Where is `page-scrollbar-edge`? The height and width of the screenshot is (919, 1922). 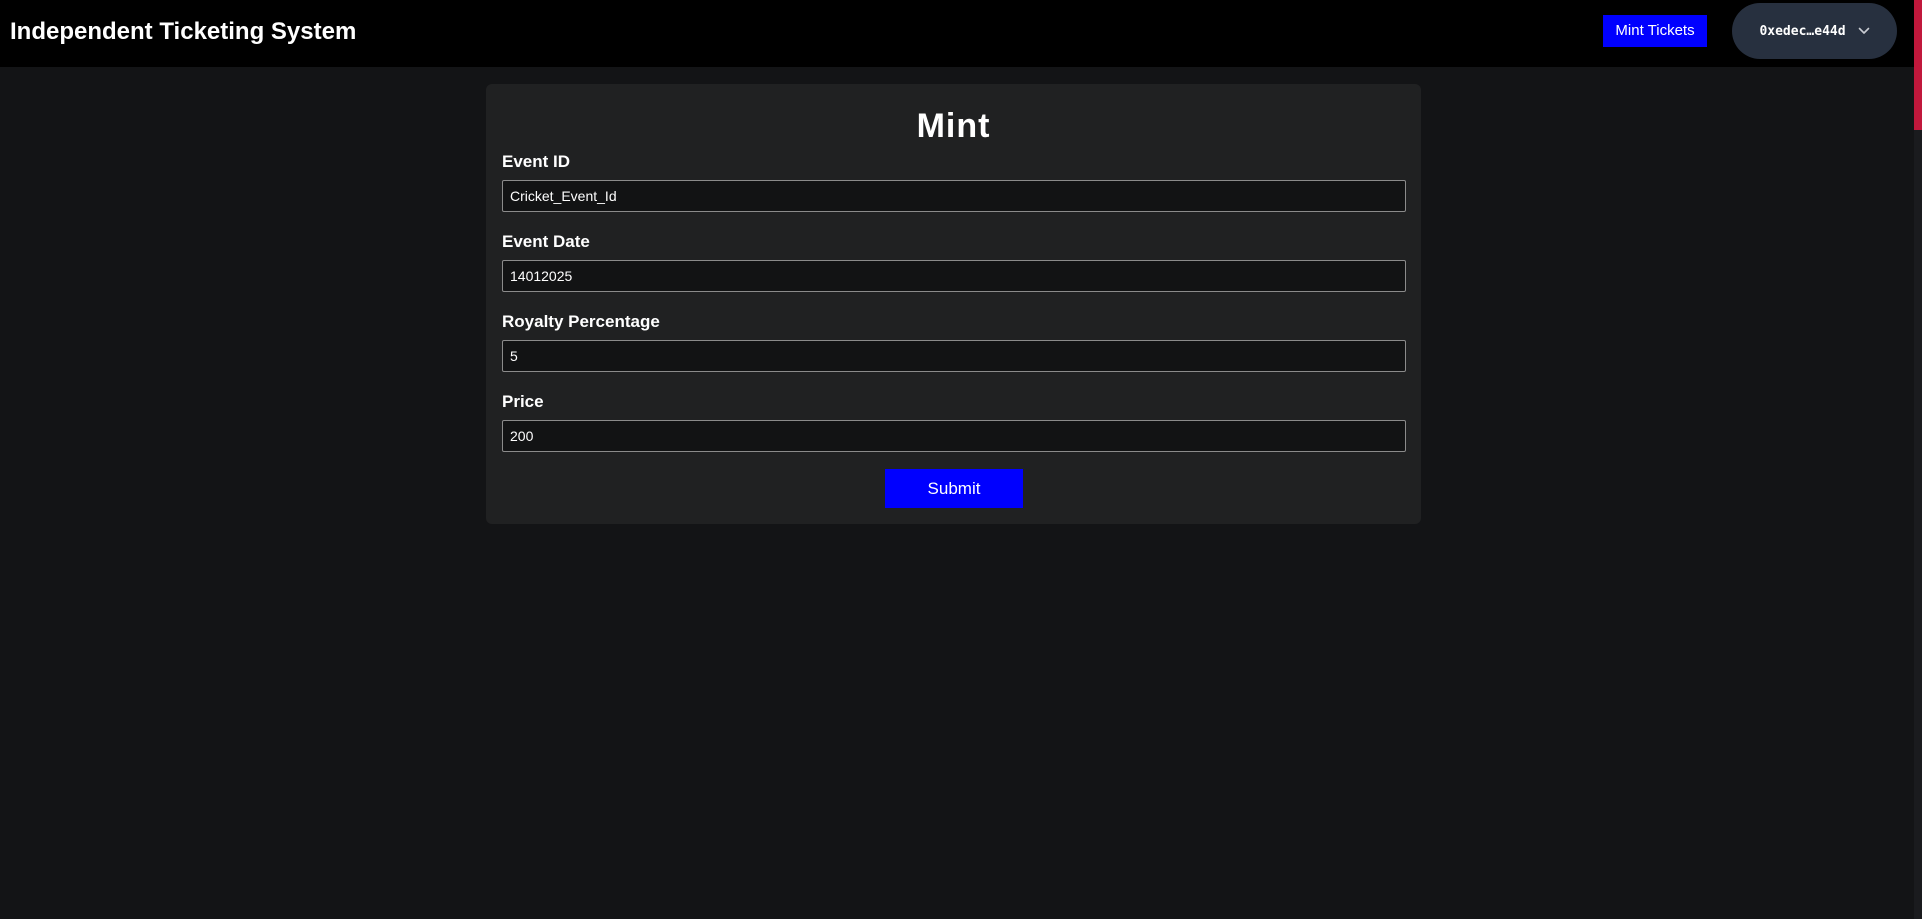 page-scrollbar-edge is located at coordinates (1918, 65).